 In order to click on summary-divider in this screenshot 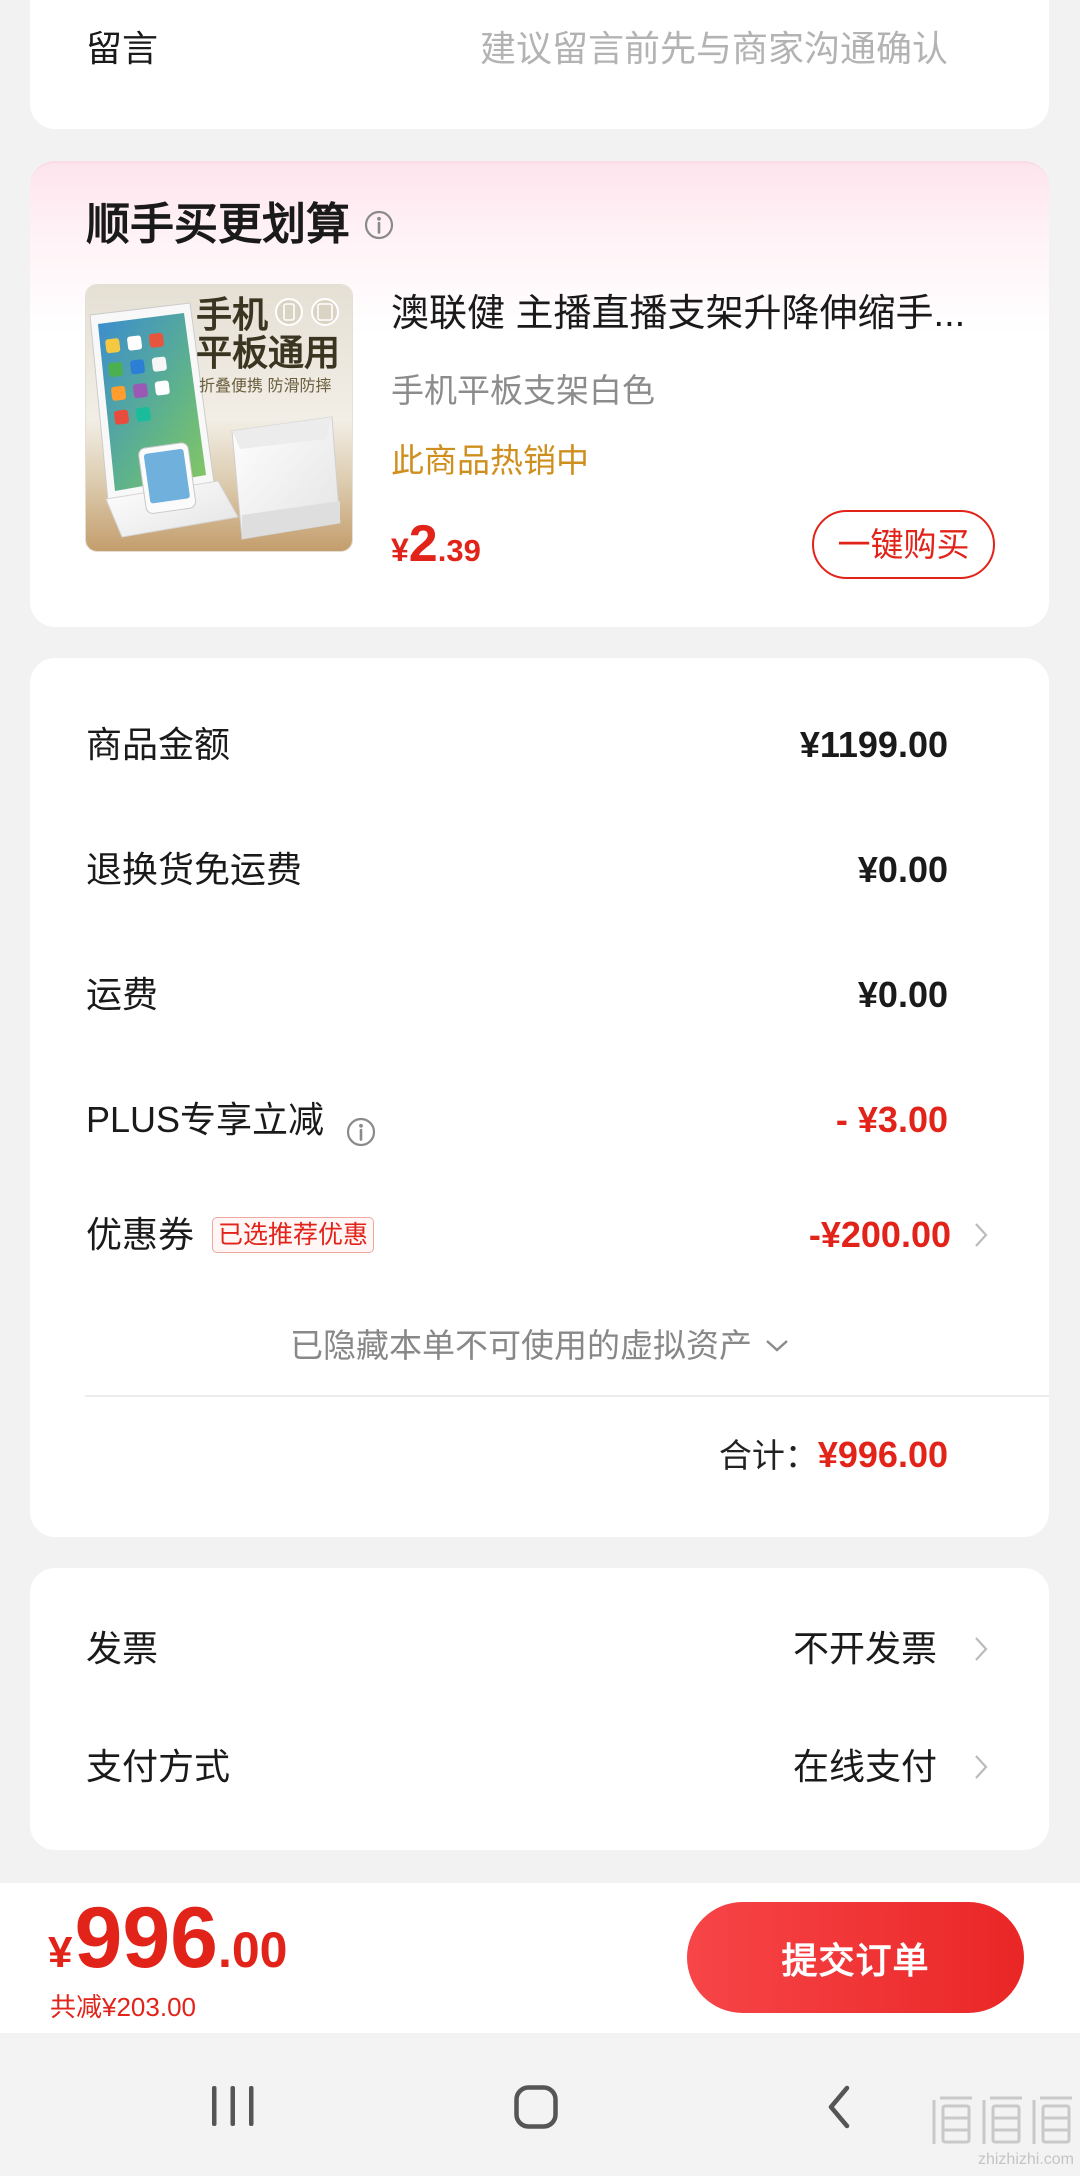, I will do `click(567, 1396)`.